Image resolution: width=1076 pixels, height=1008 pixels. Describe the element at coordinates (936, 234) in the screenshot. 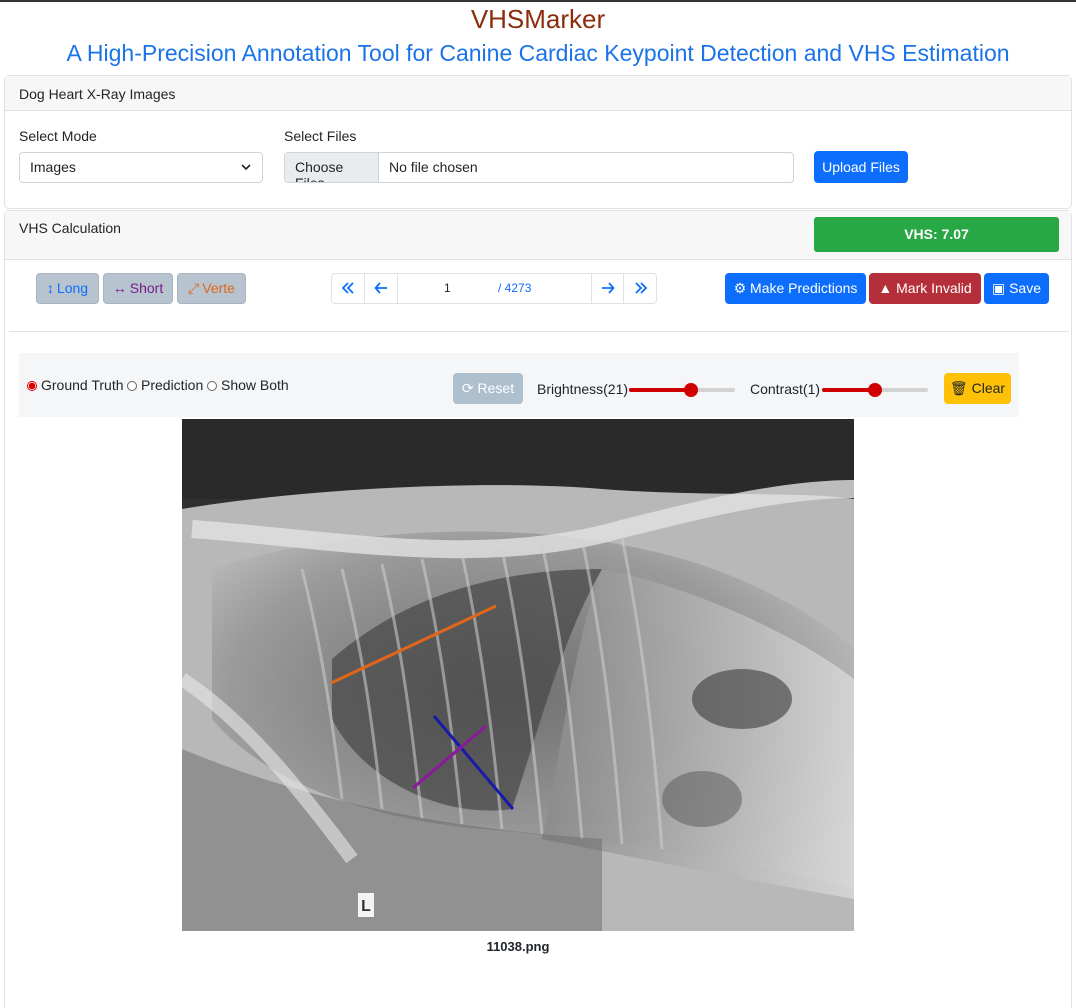

I see `vhs-value-badge: VHS: 7.07` at that location.